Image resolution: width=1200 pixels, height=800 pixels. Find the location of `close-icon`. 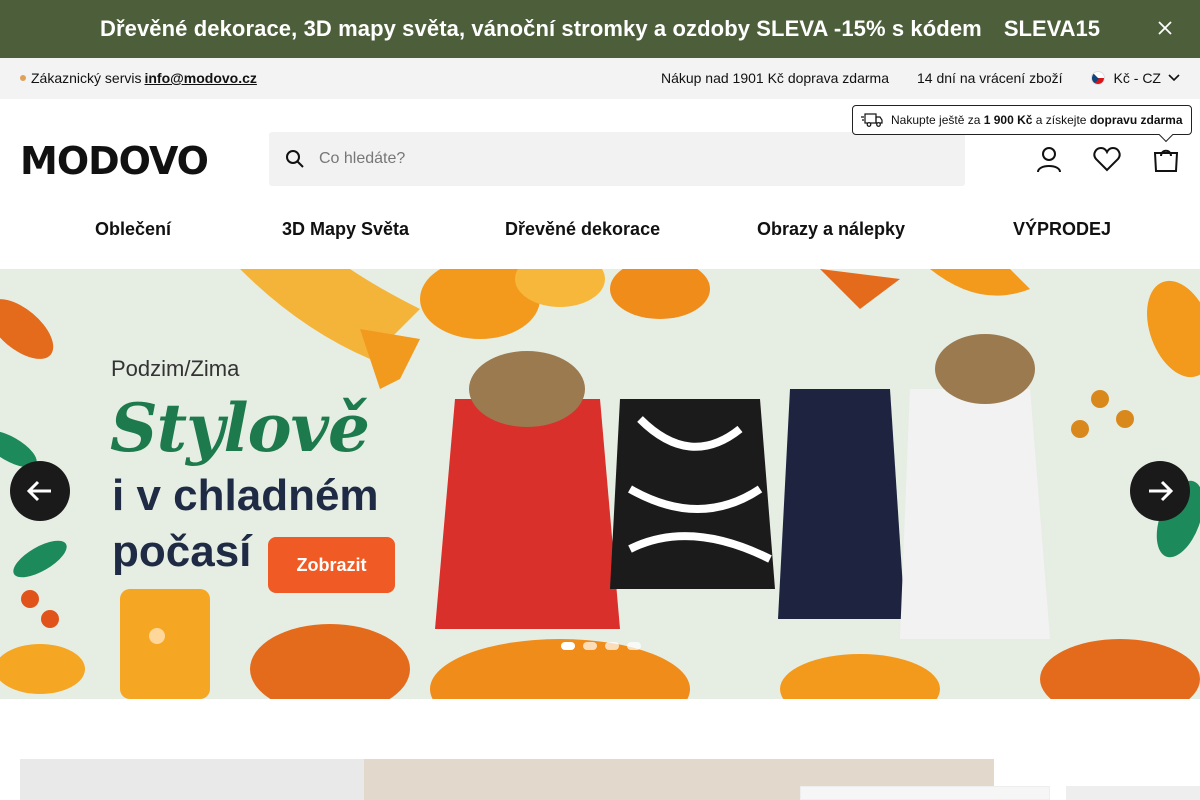

close-icon is located at coordinates (1165, 28).